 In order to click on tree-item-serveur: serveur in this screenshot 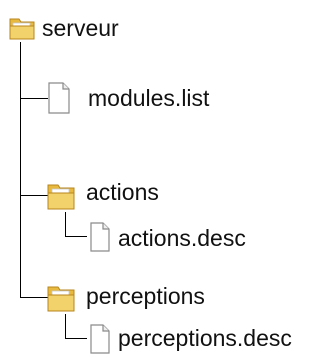, I will do `click(78, 28)`.